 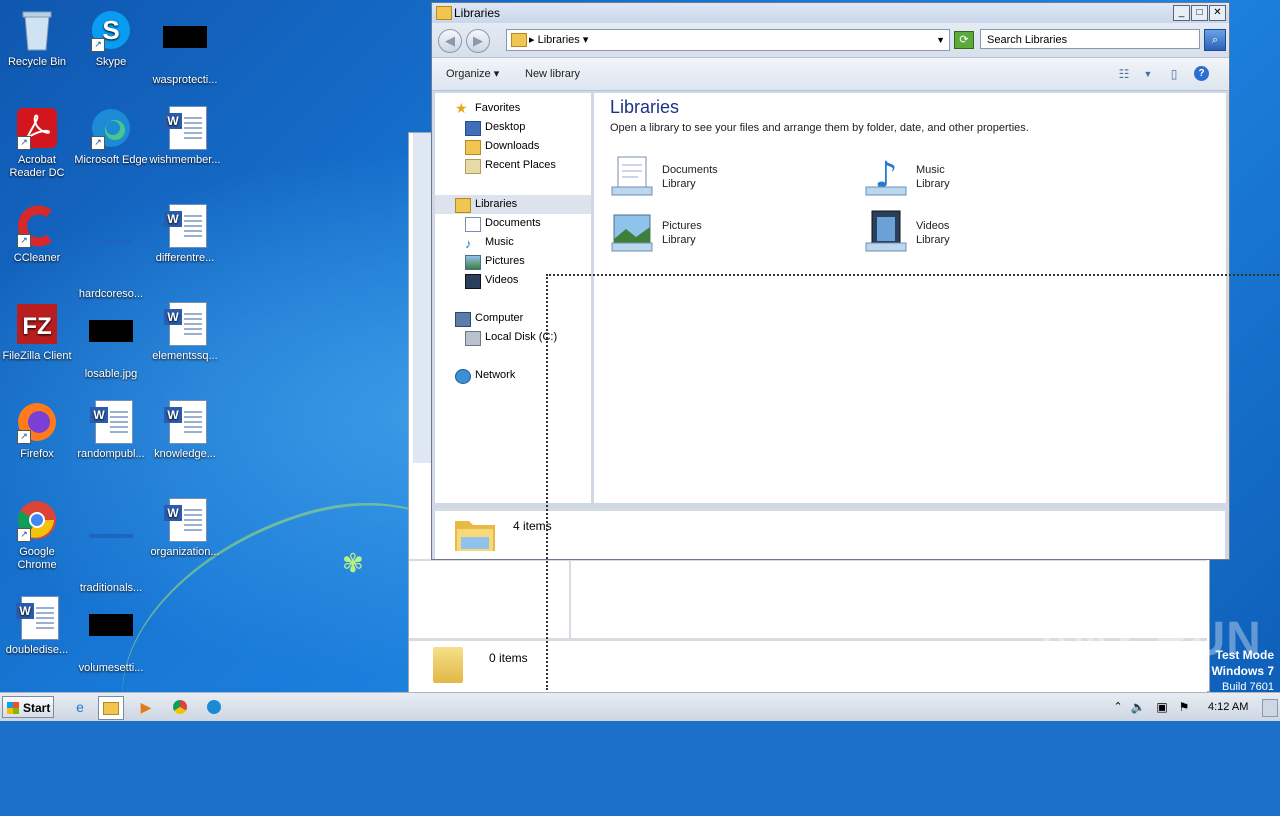 What do you see at coordinates (1270, 708) in the screenshot?
I see `show-desktop-button` at bounding box center [1270, 708].